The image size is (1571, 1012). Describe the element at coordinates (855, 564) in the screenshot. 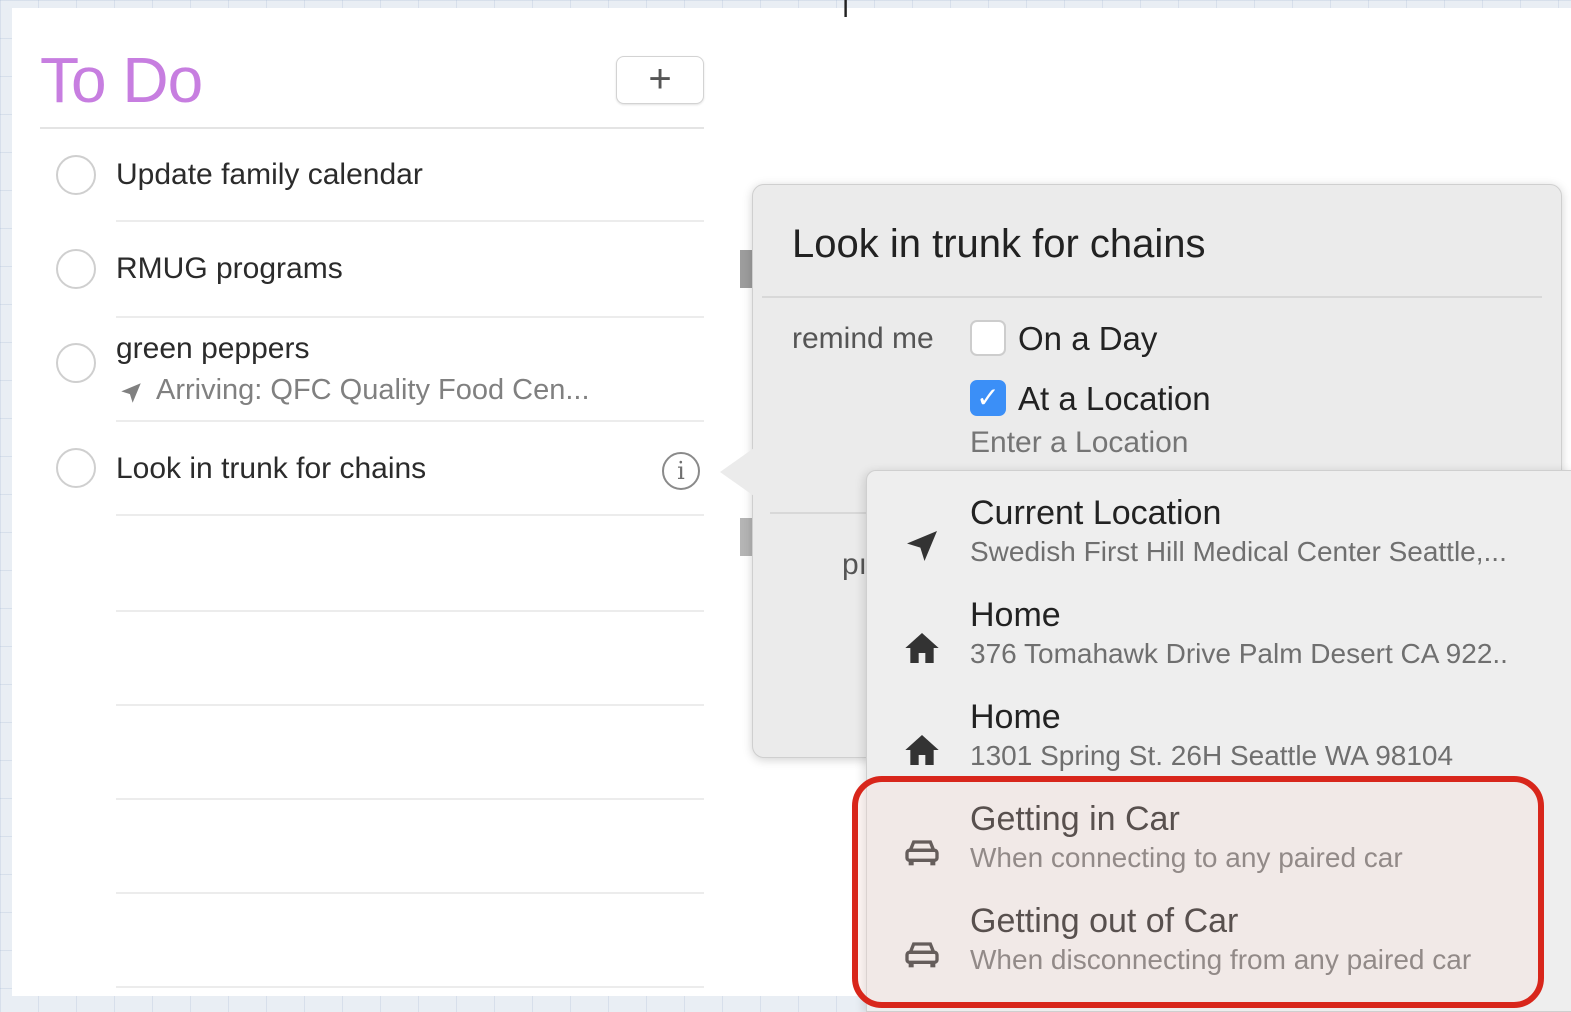

I see `priority-label-fragment: pı` at that location.